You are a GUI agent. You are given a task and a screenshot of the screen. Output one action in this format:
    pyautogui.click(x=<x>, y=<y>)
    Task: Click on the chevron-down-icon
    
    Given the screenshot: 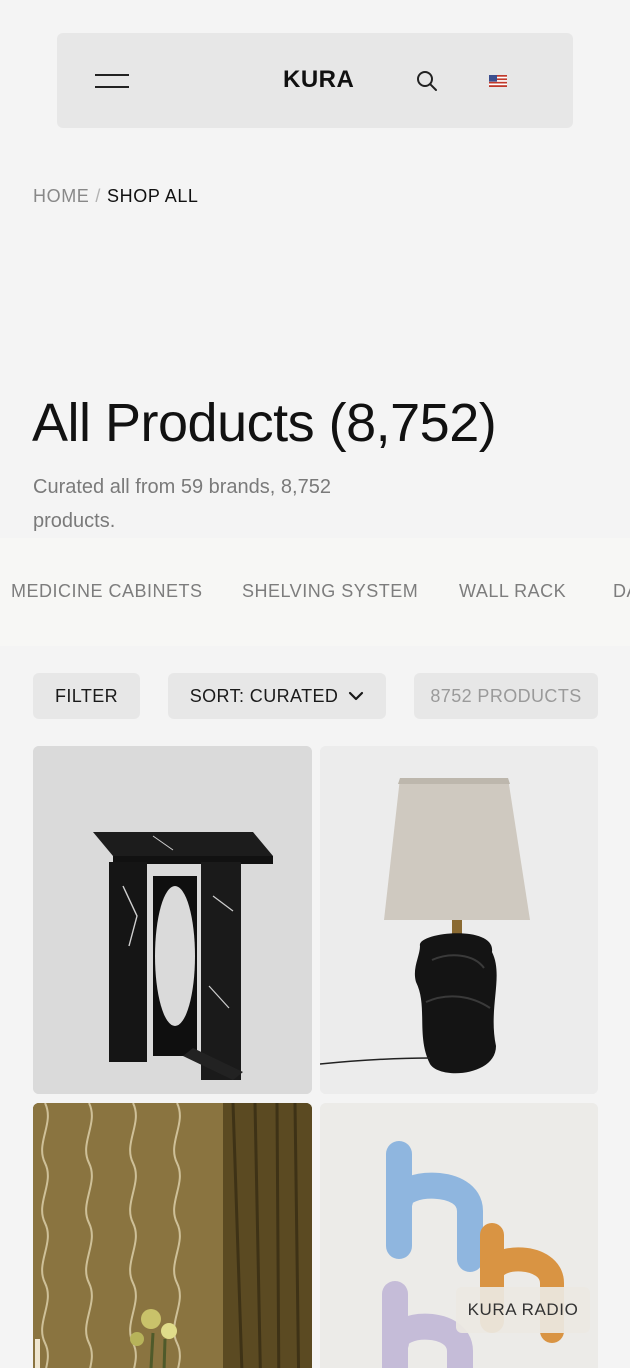 What is the action you would take?
    pyautogui.click(x=356, y=696)
    